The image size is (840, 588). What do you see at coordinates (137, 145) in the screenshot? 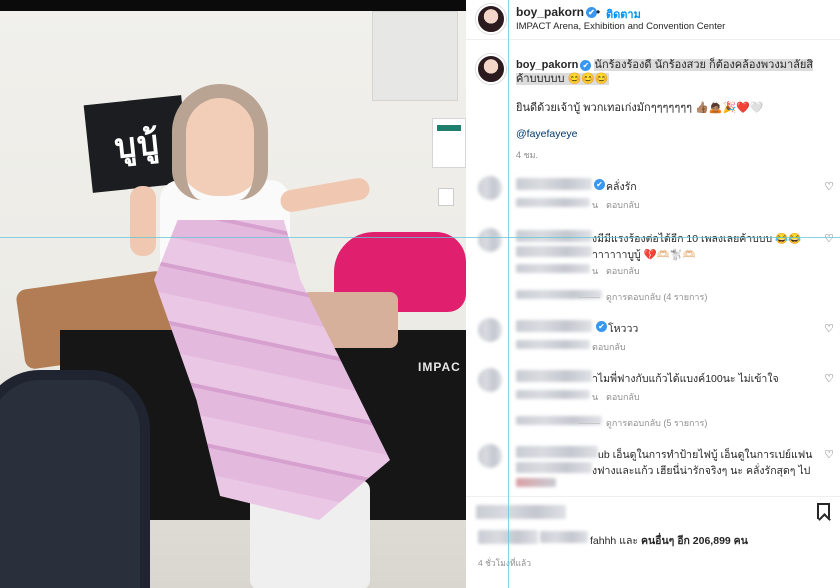
I see `sign-text: บูบู้` at bounding box center [137, 145].